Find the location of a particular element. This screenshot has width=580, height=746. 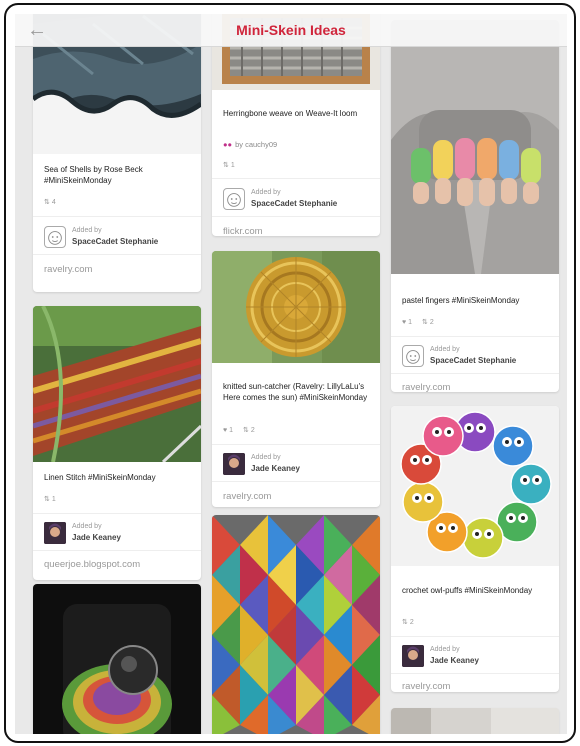

pin-image-gear-knob is located at coordinates (117, 659).